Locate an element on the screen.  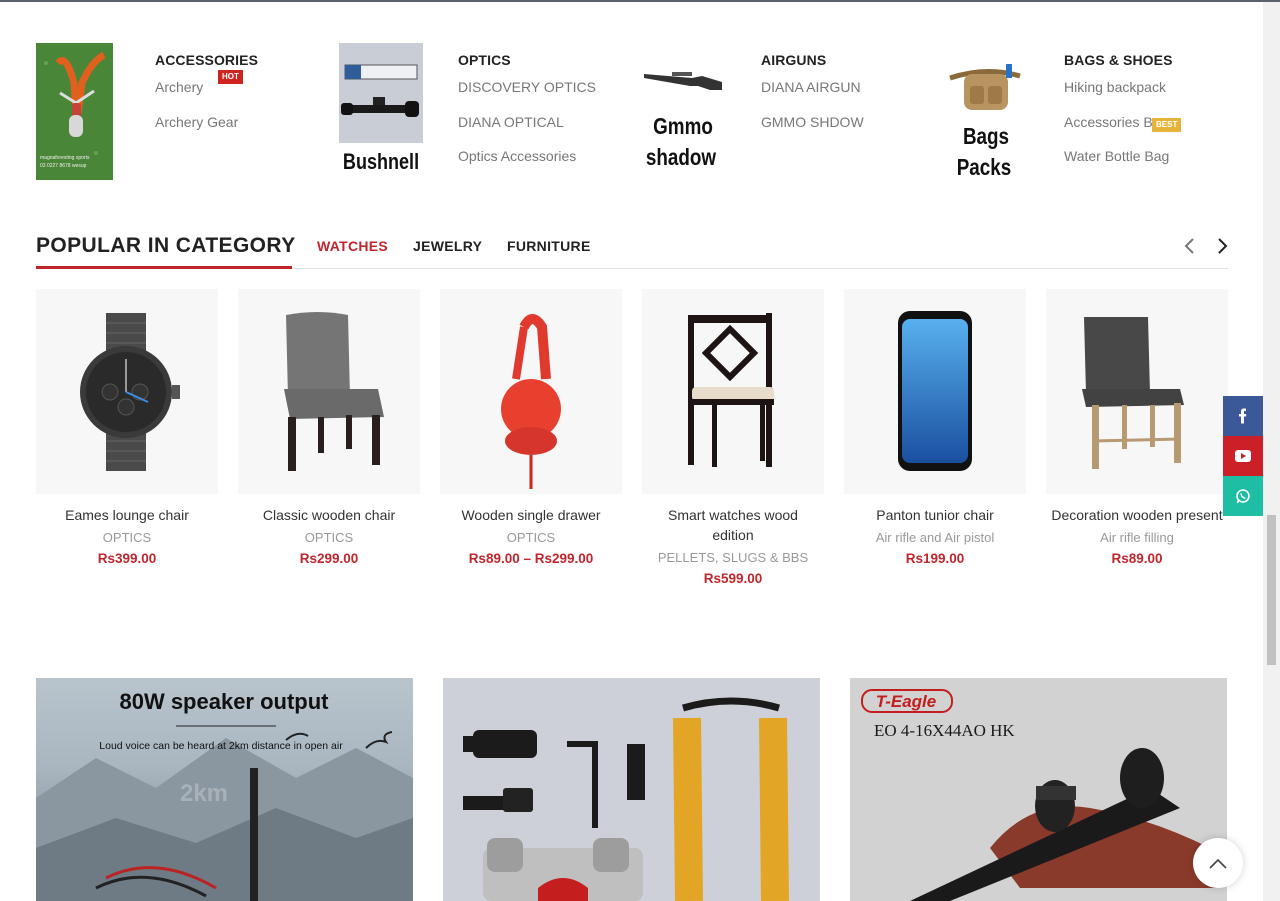
scope-brand: T-Eagle is located at coordinates (906, 701).